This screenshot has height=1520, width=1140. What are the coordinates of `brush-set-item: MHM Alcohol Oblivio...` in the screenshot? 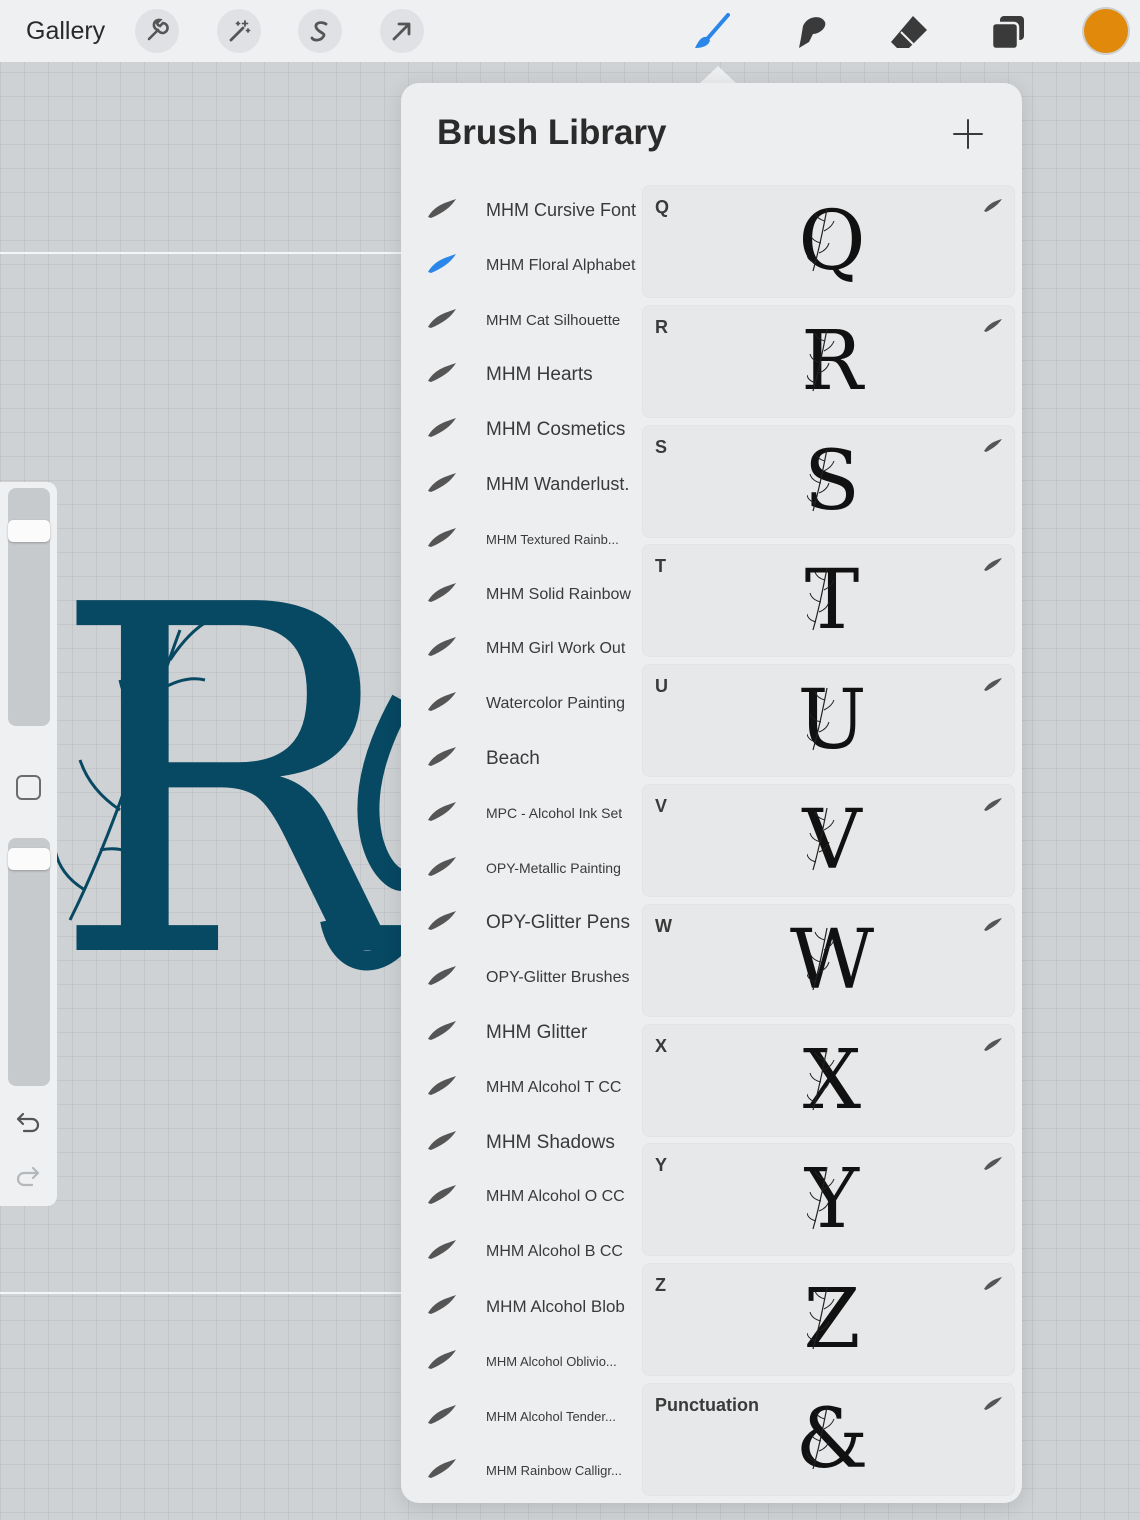 It's located at (521, 1361).